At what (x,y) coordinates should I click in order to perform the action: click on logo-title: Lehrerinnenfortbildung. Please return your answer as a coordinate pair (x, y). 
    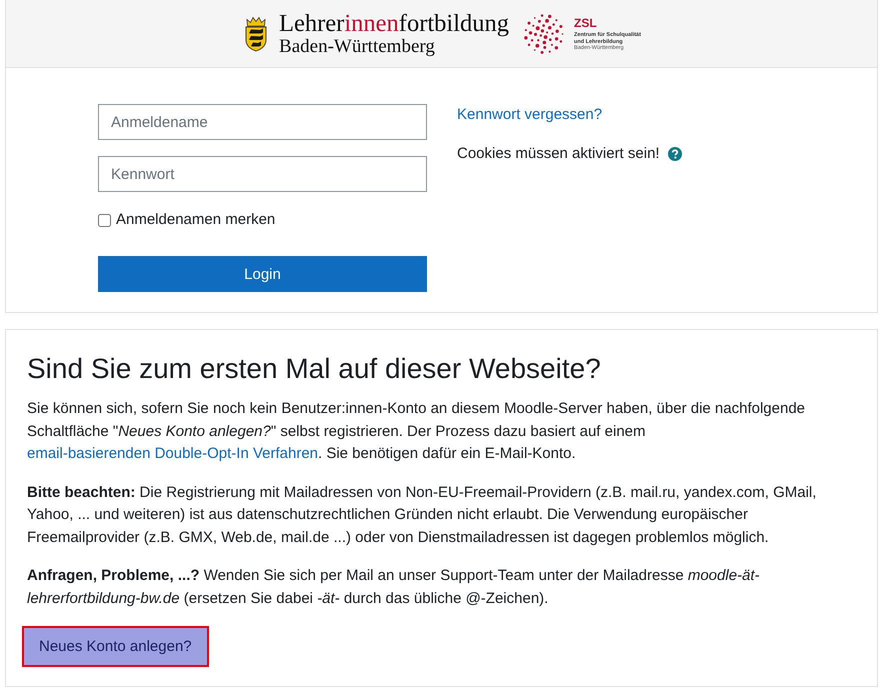
    Looking at the image, I should click on (394, 24).